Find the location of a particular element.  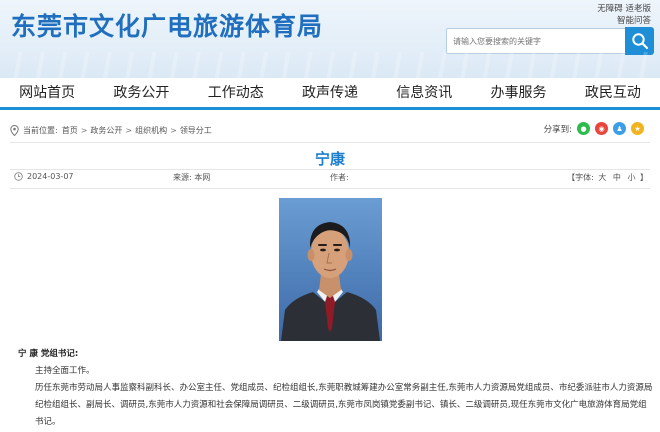

wechat-icon: ● is located at coordinates (583, 128).